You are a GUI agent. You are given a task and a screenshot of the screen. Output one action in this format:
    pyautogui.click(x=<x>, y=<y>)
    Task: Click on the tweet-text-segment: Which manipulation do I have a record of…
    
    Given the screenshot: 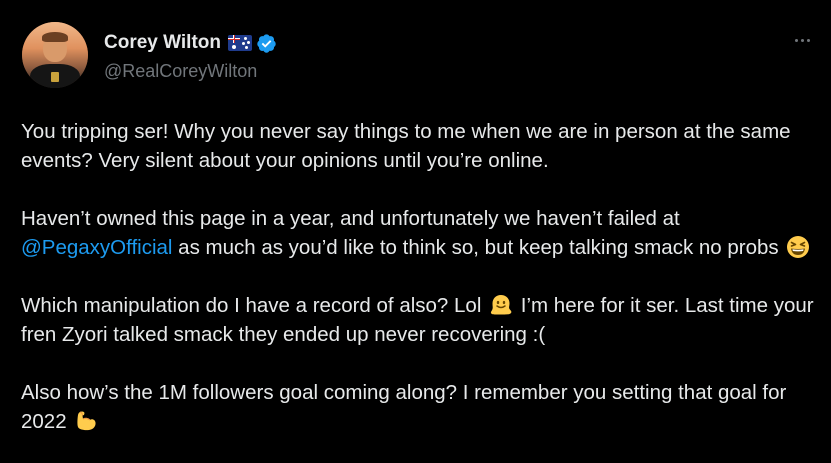 What is the action you would take?
    pyautogui.click(x=251, y=305)
    